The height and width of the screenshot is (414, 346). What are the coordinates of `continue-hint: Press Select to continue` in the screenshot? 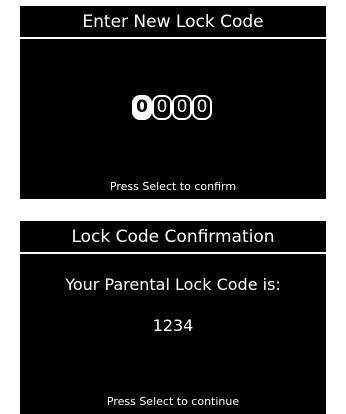 It's located at (173, 401).